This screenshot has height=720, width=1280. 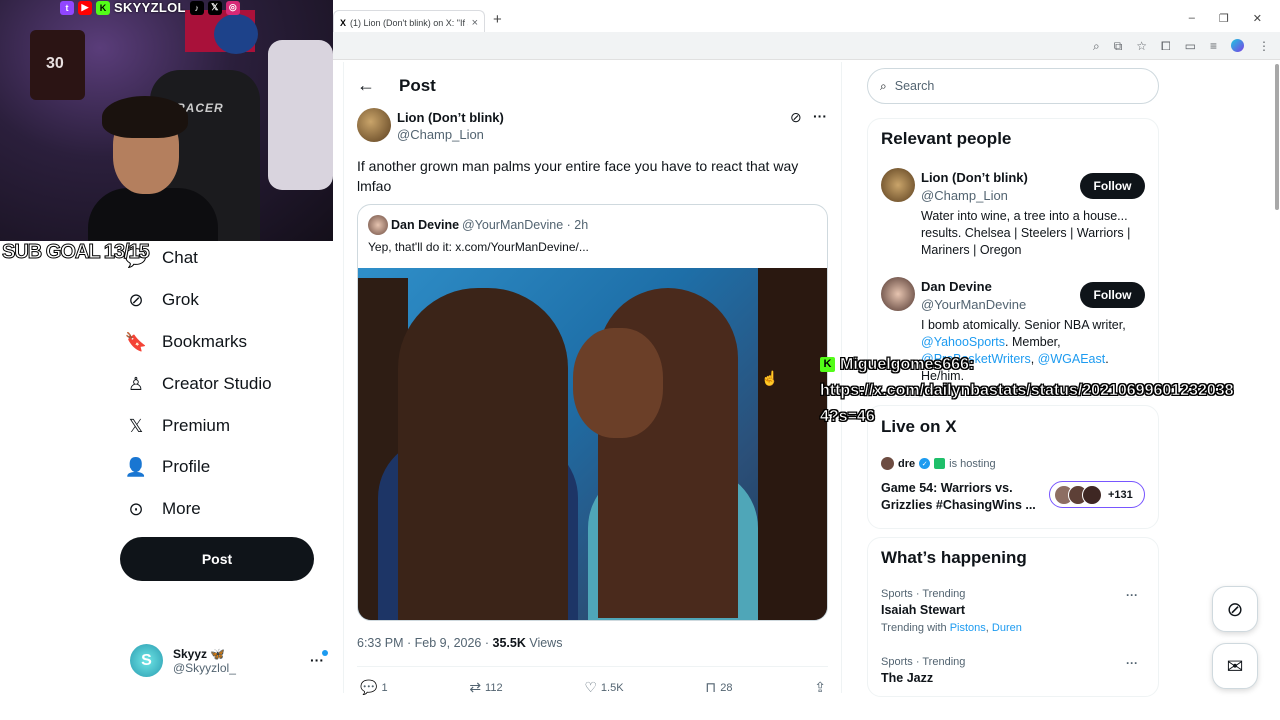 I want to click on reply-icon: 💬, so click(x=369, y=687).